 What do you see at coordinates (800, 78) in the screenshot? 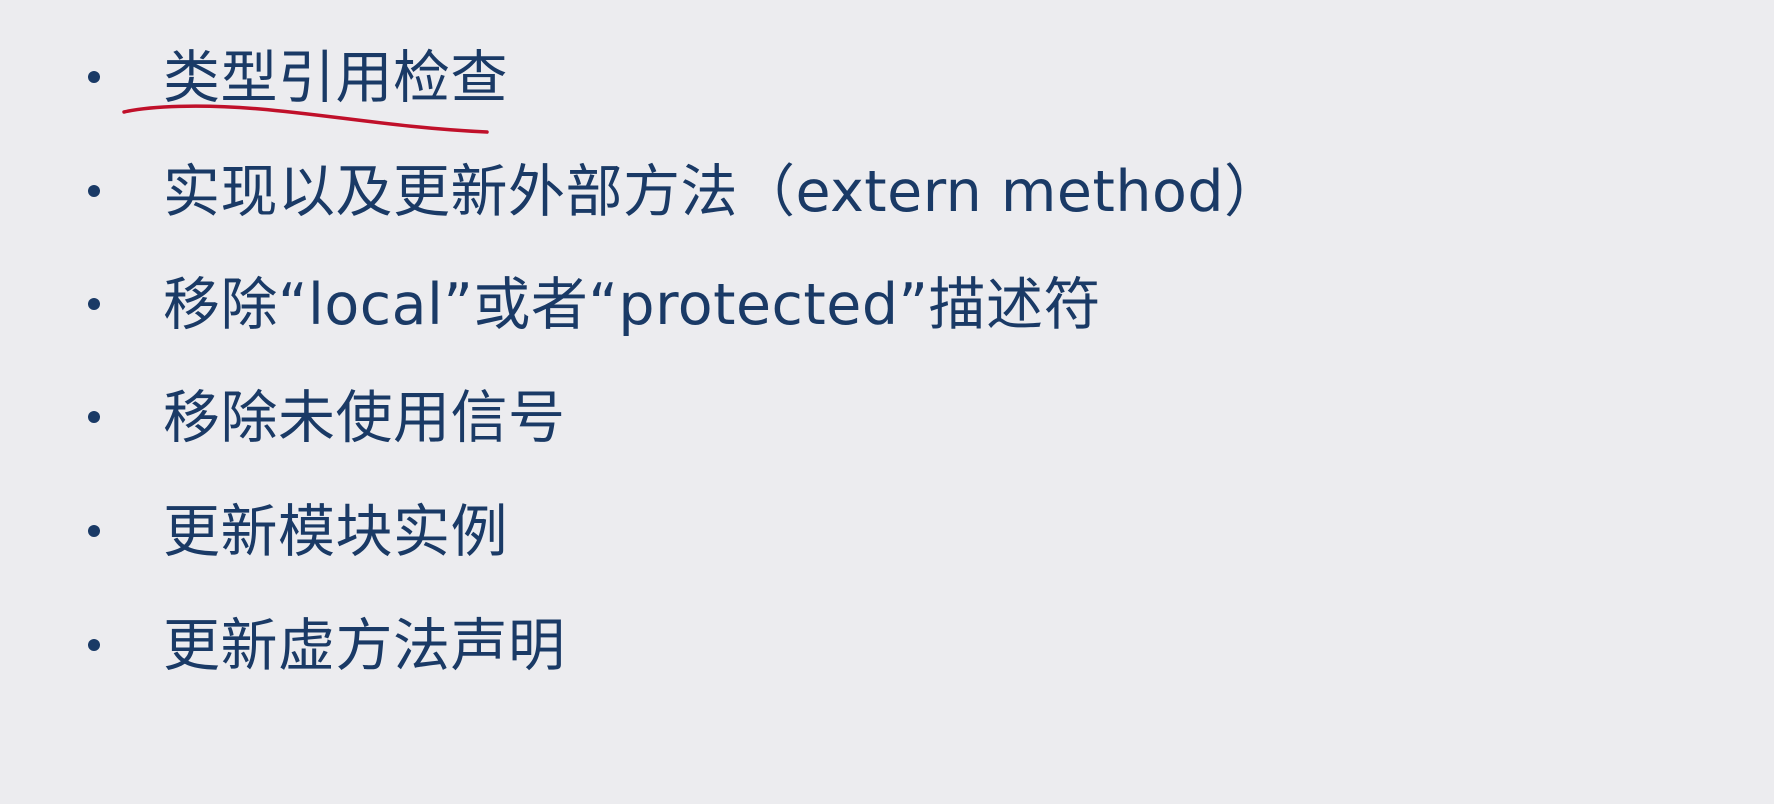
I see `bullet-item-type-reference-check: 类型引用检查` at bounding box center [800, 78].